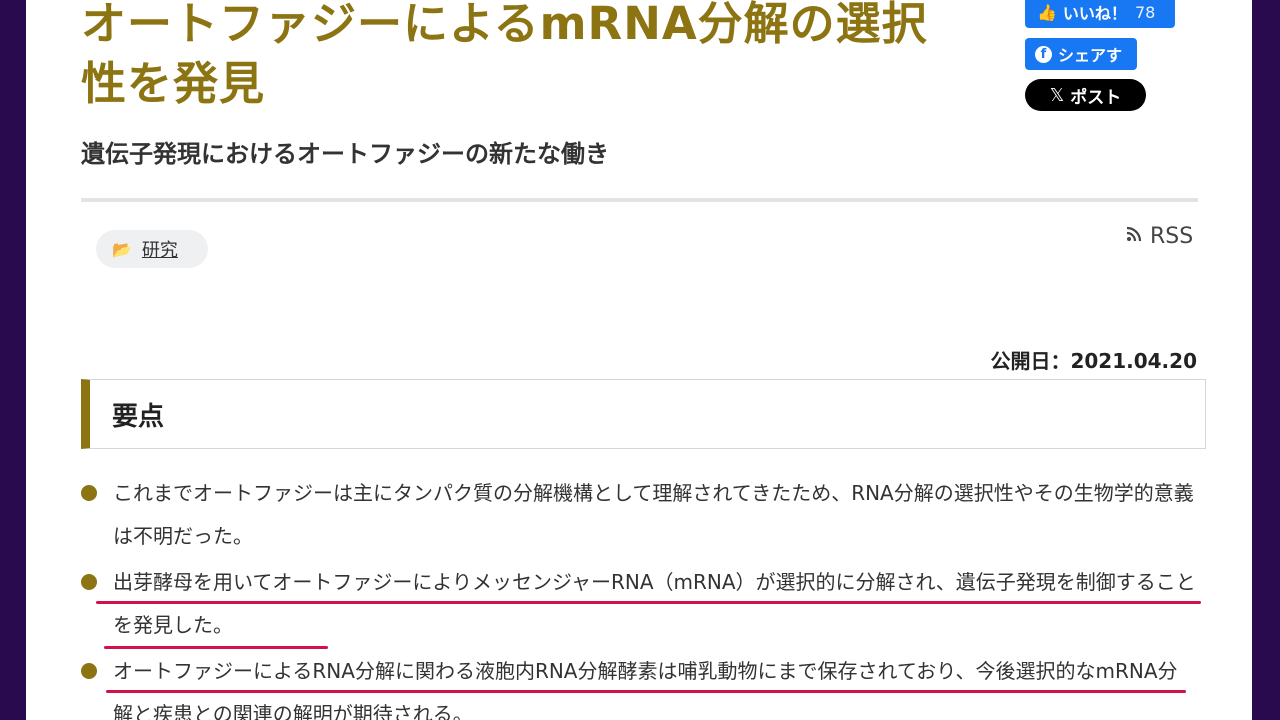 This screenshot has width=1280, height=720. What do you see at coordinates (345, 154) in the screenshot?
I see `article-subtitle: 遺伝子発現におけるオートファジーの新たな働き` at bounding box center [345, 154].